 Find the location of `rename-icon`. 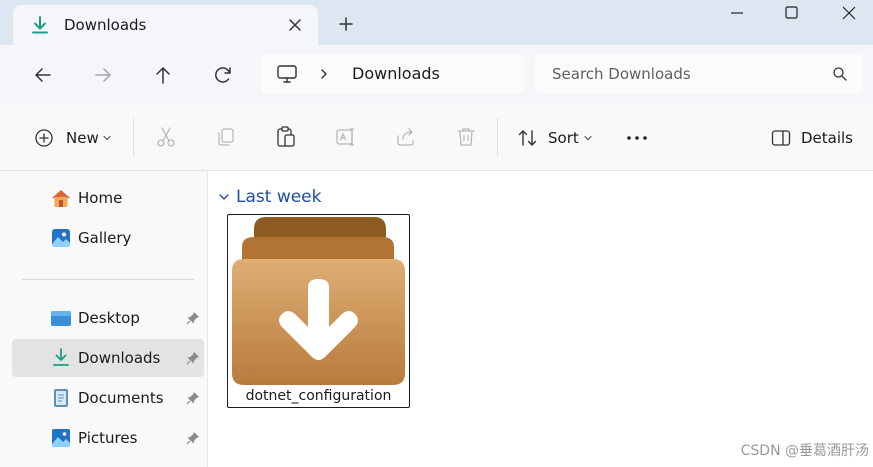

rename-icon is located at coordinates (346, 137).